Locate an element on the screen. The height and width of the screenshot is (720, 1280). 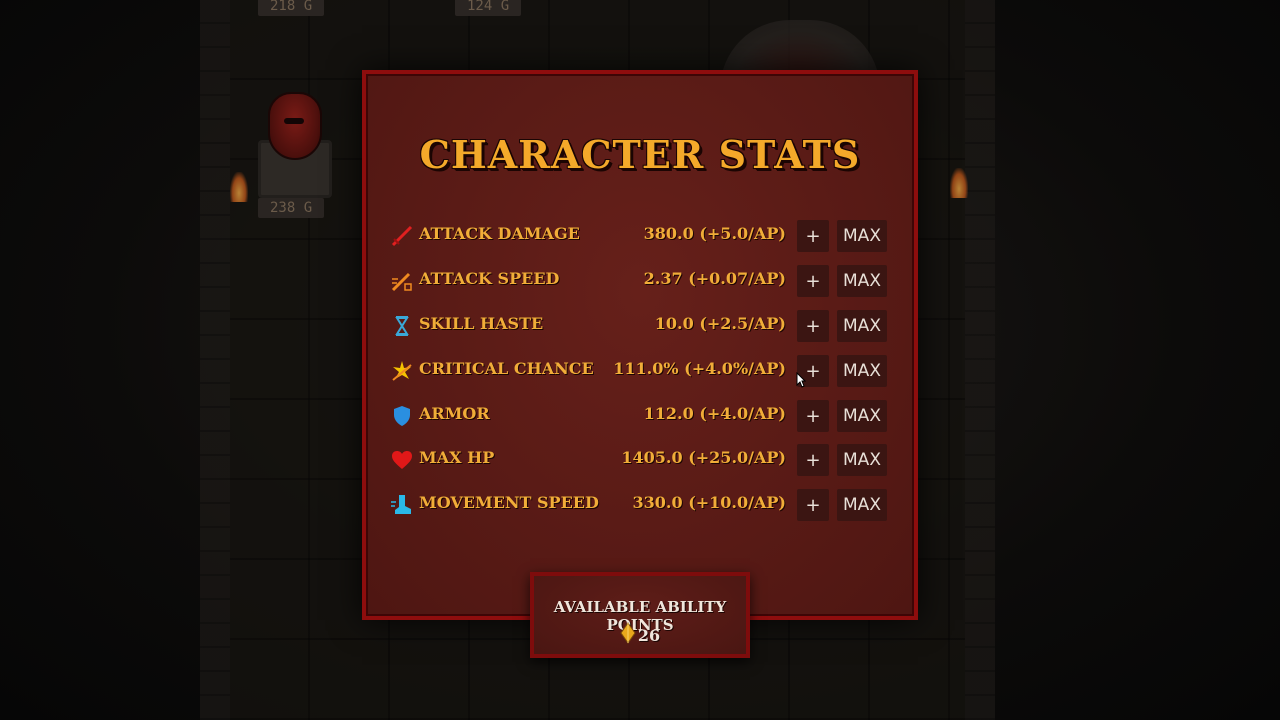
ability-points-box: AVAILABLE ABILITY POINTS 26 is located at coordinates (640, 615).